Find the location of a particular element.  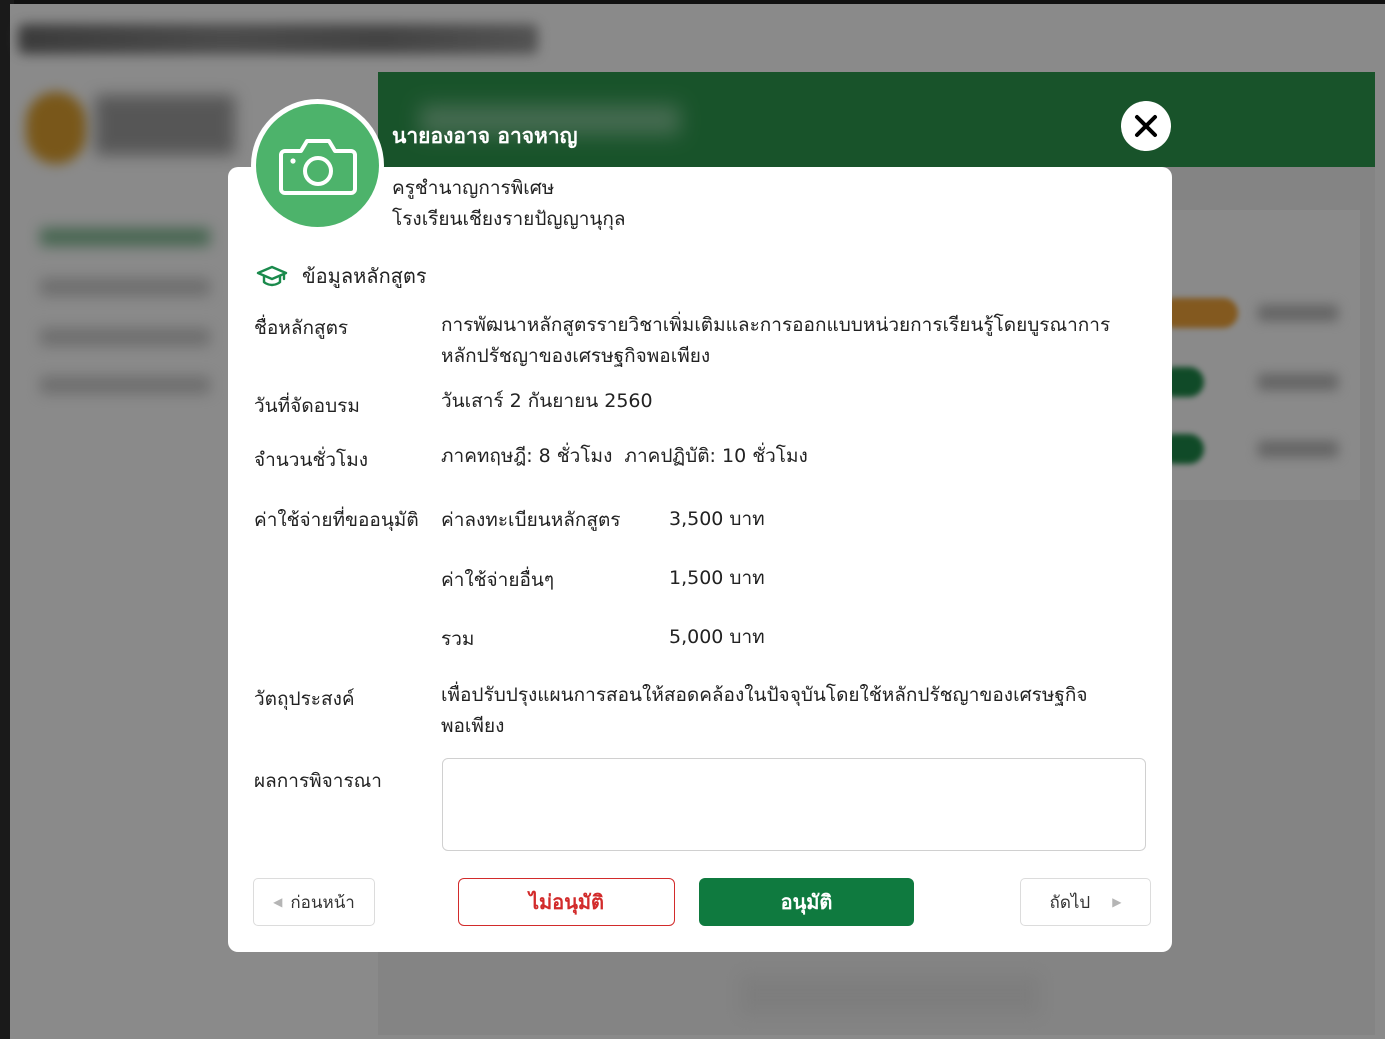

teacher-school: โรงเรียนเชียงรายปัญญานุกุล is located at coordinates (509, 219).